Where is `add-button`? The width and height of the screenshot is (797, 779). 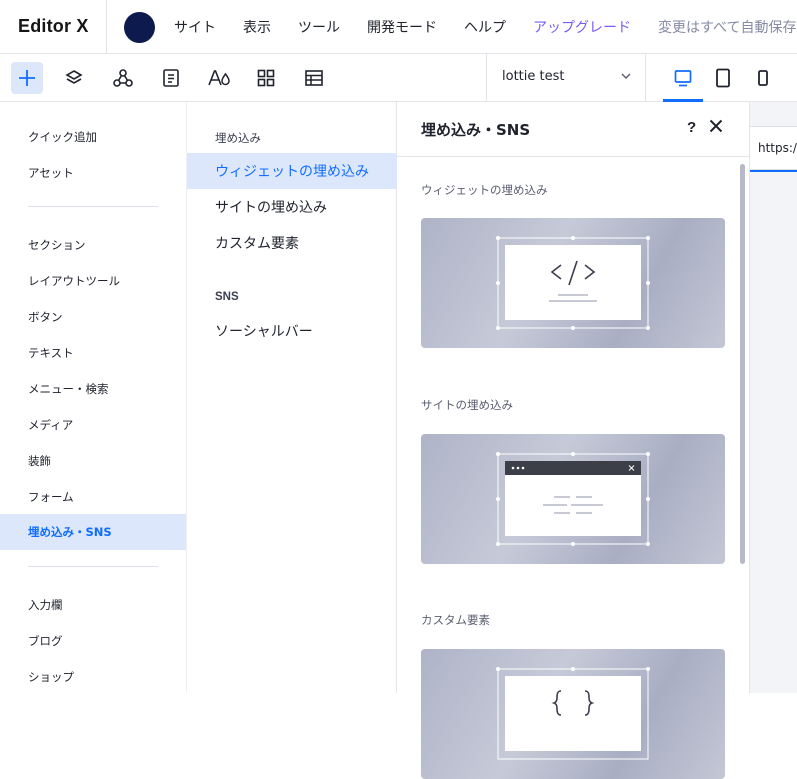
add-button is located at coordinates (27, 78).